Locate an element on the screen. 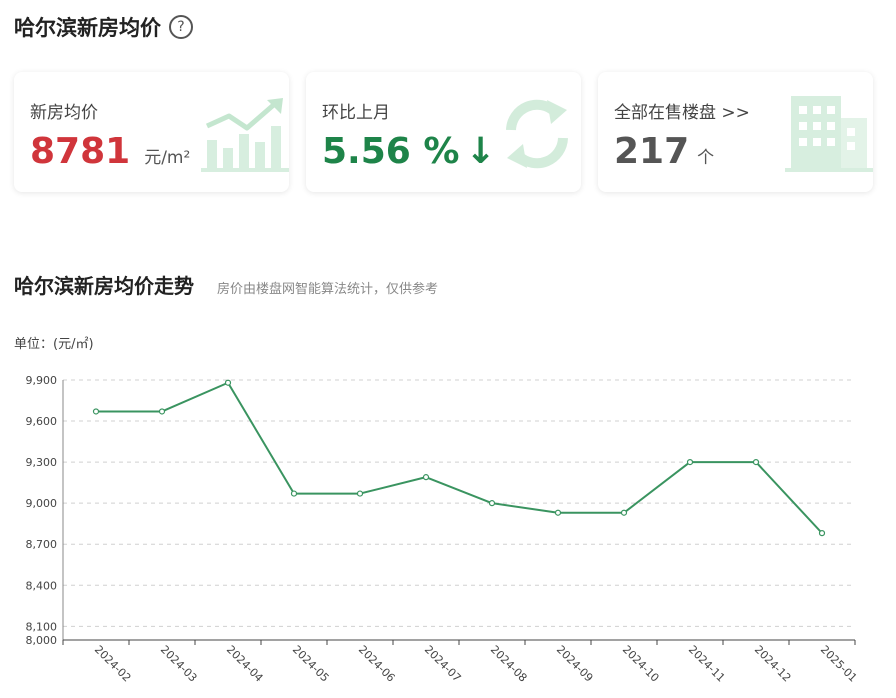 The width and height of the screenshot is (896, 698). on-sale-card: 全部在售楼盘 >> 217 个 is located at coordinates (735, 132).